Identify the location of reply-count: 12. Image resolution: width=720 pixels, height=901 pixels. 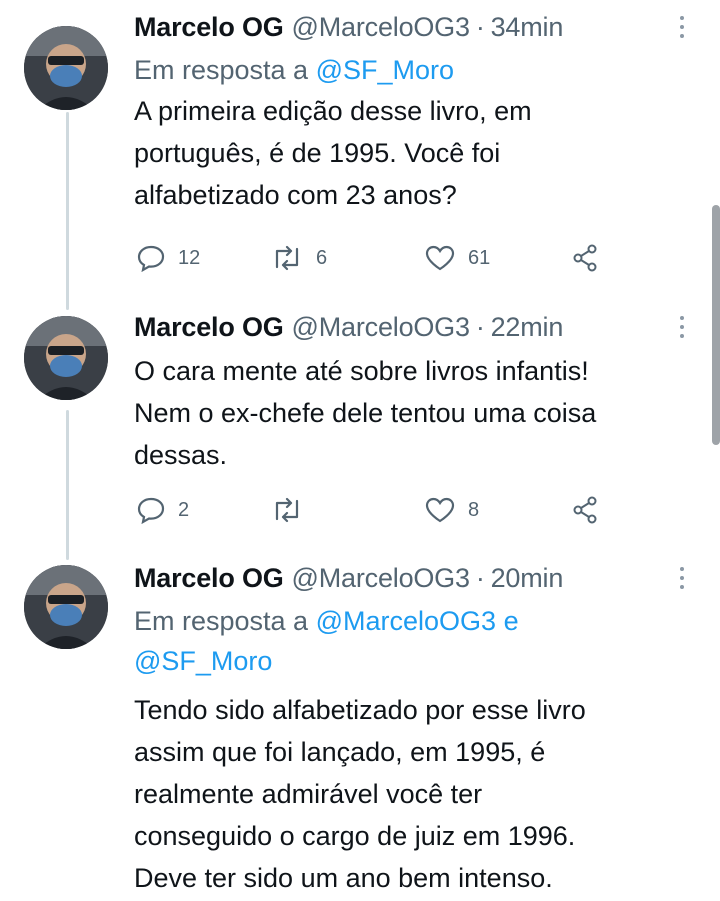
(189, 257).